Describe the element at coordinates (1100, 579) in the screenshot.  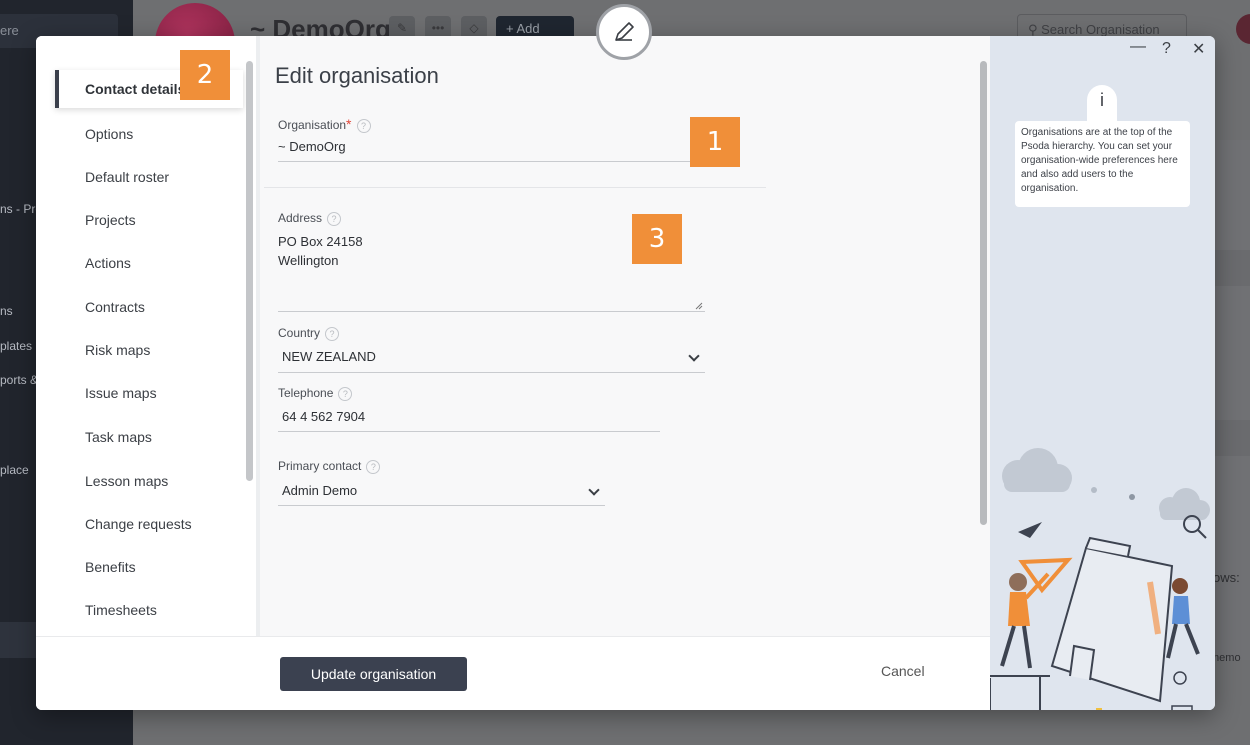
I see `illustration` at that location.